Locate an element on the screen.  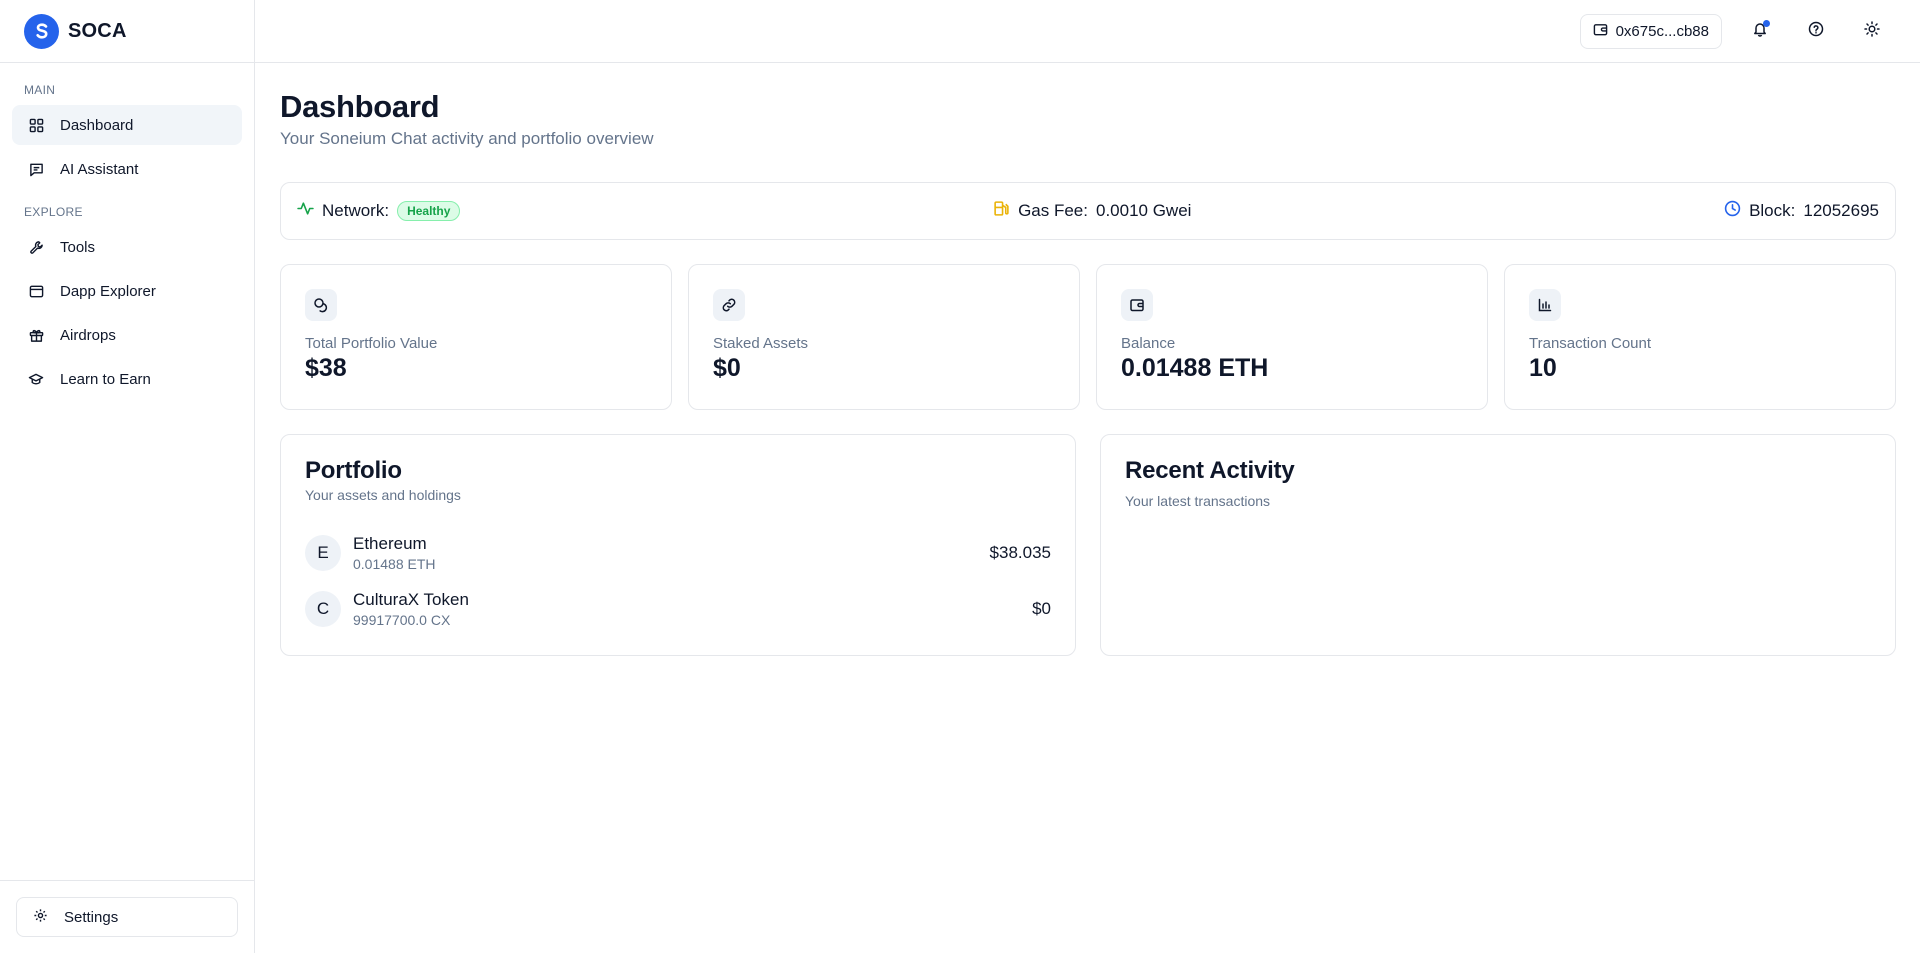
stat-label: Staked Assets is located at coordinates (761, 343).